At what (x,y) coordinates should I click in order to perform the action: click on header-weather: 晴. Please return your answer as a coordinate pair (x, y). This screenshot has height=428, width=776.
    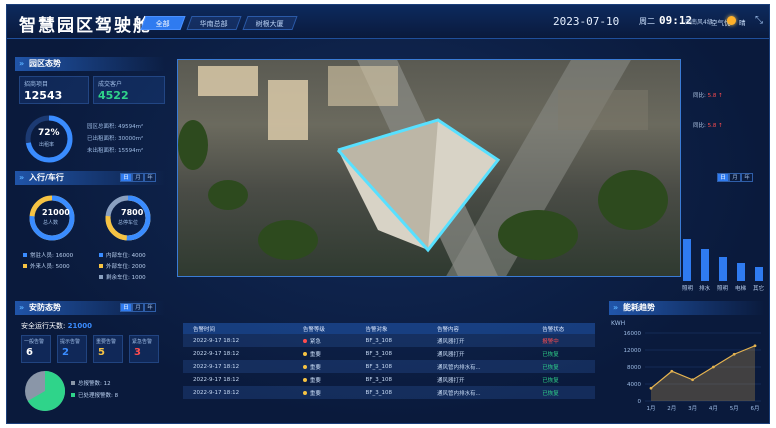
    Looking at the image, I should click on (742, 23).